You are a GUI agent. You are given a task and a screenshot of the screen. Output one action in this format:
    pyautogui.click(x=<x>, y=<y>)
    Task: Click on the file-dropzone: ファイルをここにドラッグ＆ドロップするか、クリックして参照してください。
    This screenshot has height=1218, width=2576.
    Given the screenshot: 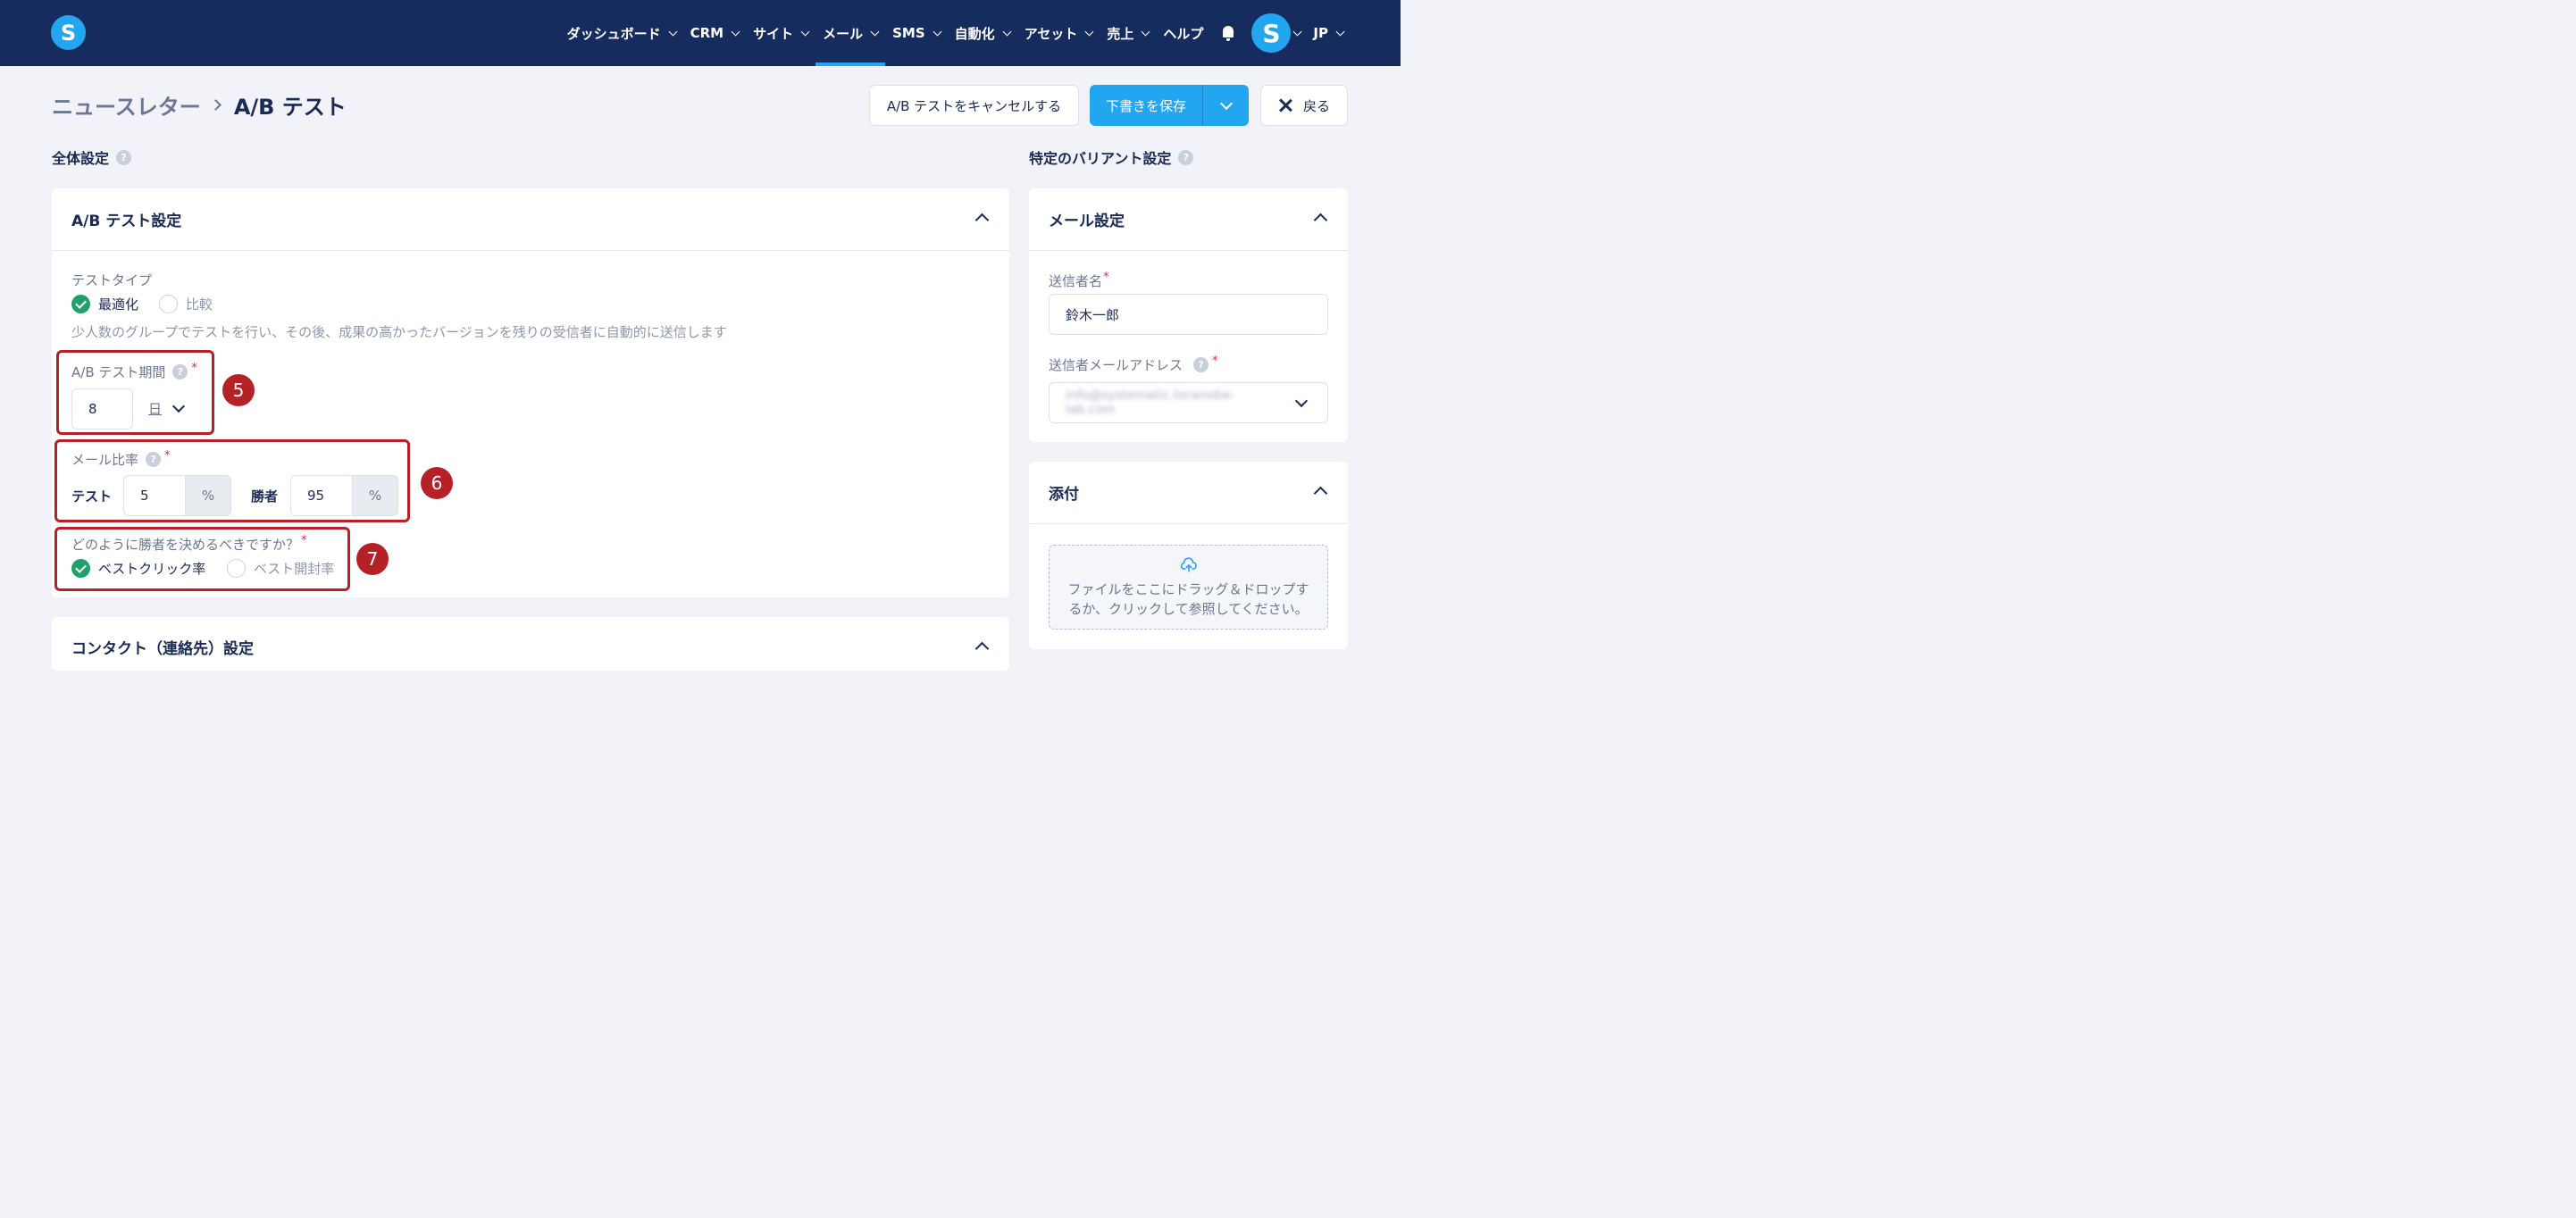 What is the action you would take?
    pyautogui.click(x=1188, y=587)
    